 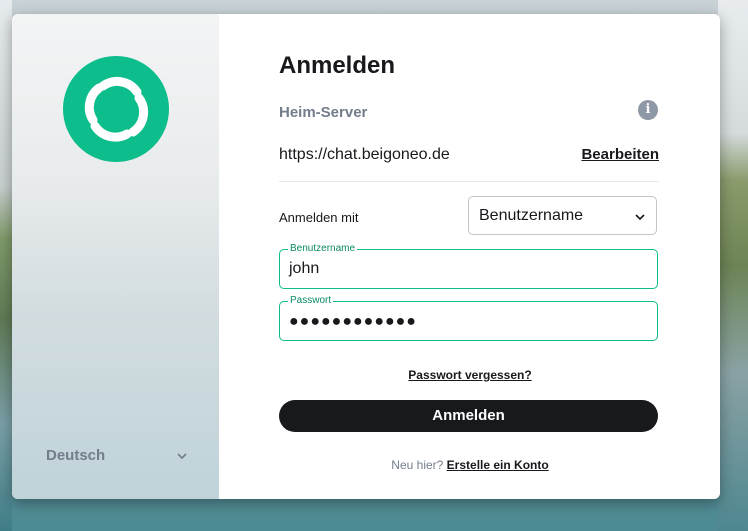 I want to click on signin-method-select: Benutzername, so click(x=562, y=215).